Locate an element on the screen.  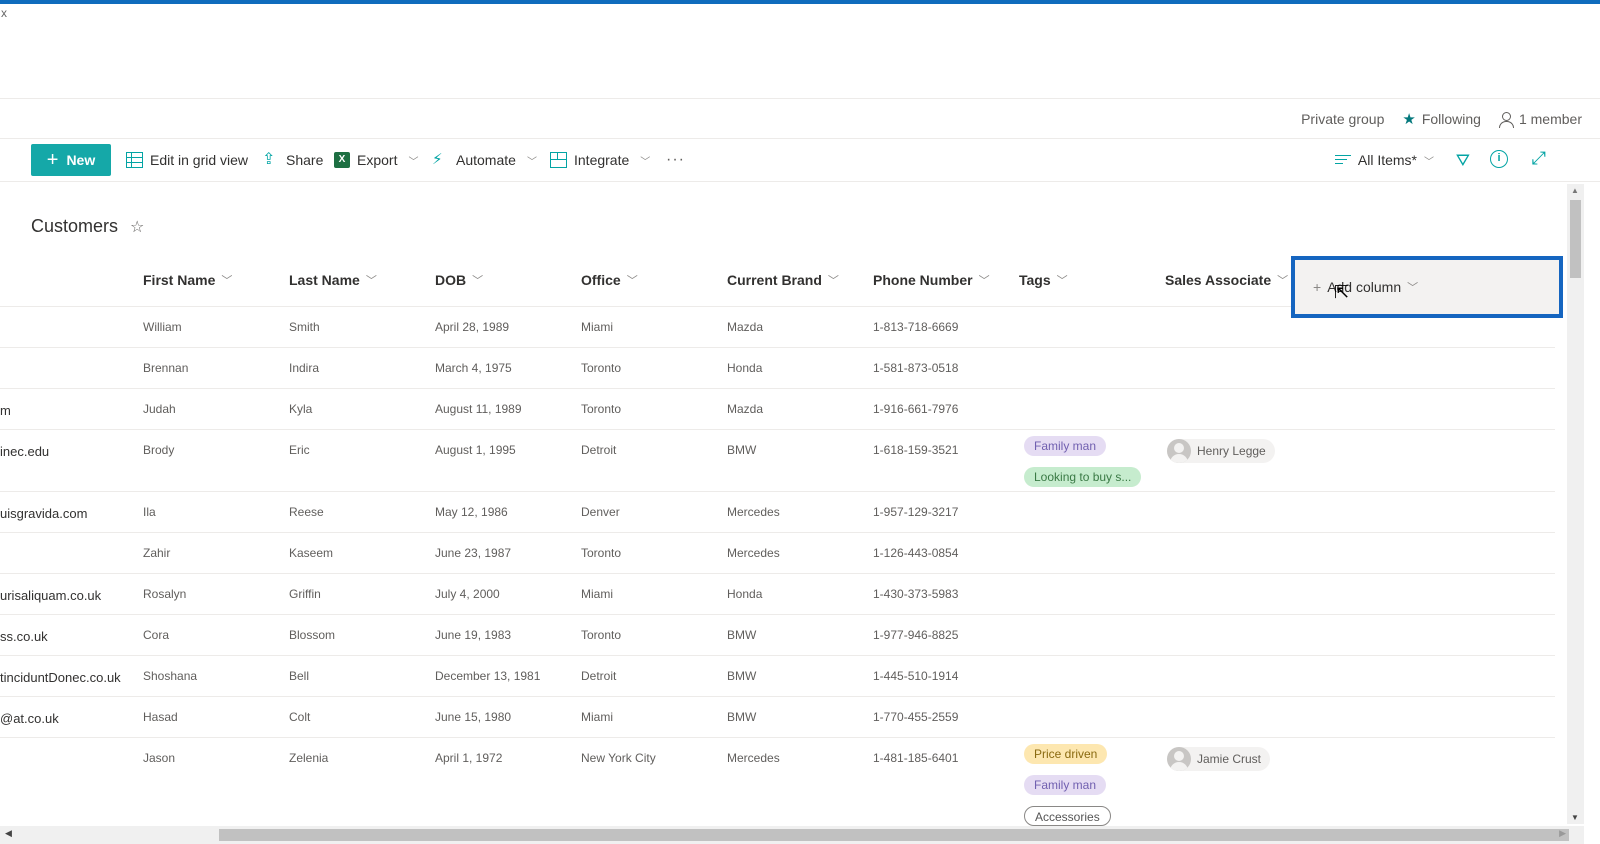
cell-dob: December 13, 1981 is located at coordinates (488, 676).